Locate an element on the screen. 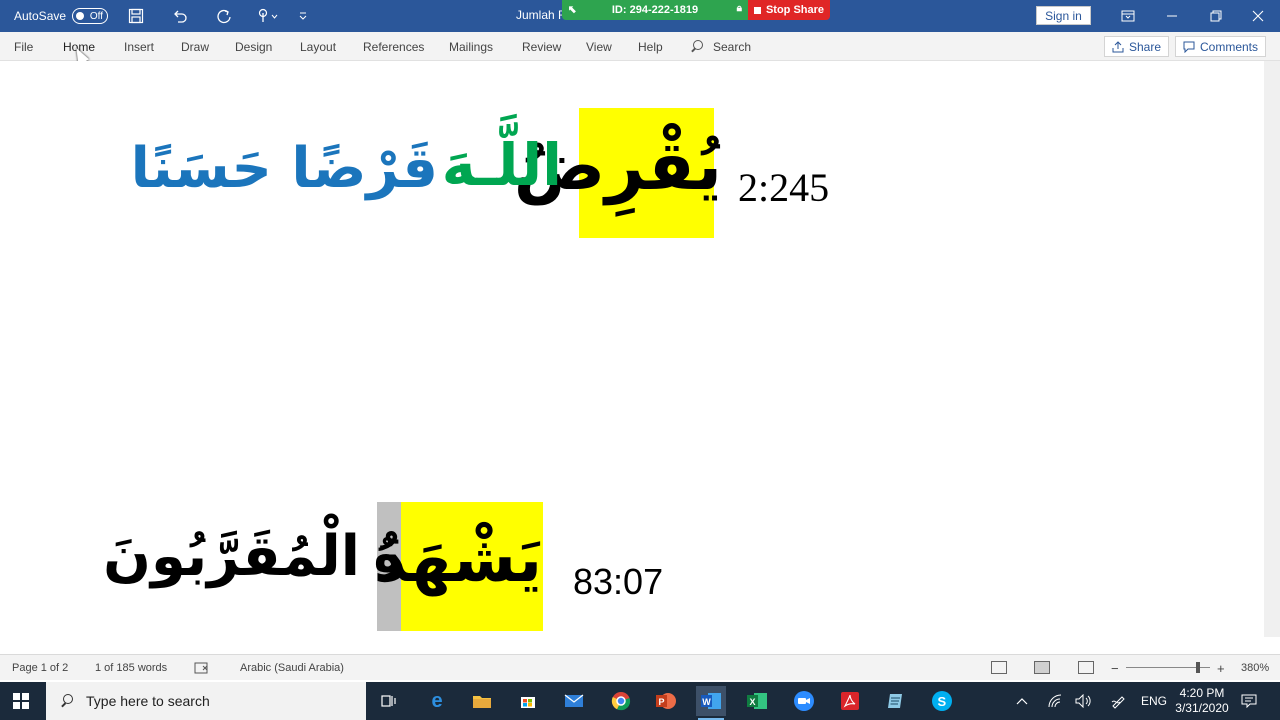 The image size is (1280, 720). meeting-id: ID: 294-222-1819 is located at coordinates (655, 10).